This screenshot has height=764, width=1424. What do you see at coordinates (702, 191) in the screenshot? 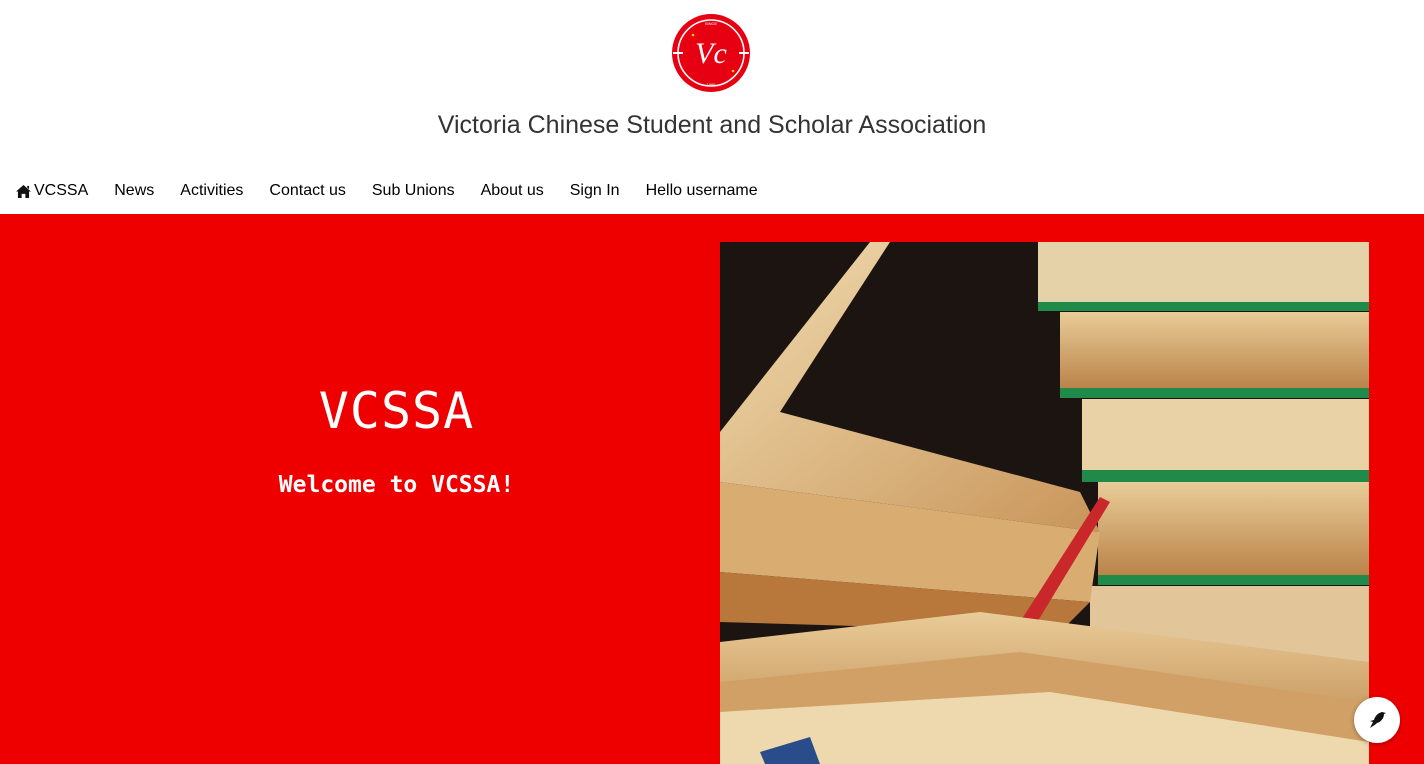
I see `nav-item-user-greeting: Hello username` at bounding box center [702, 191].